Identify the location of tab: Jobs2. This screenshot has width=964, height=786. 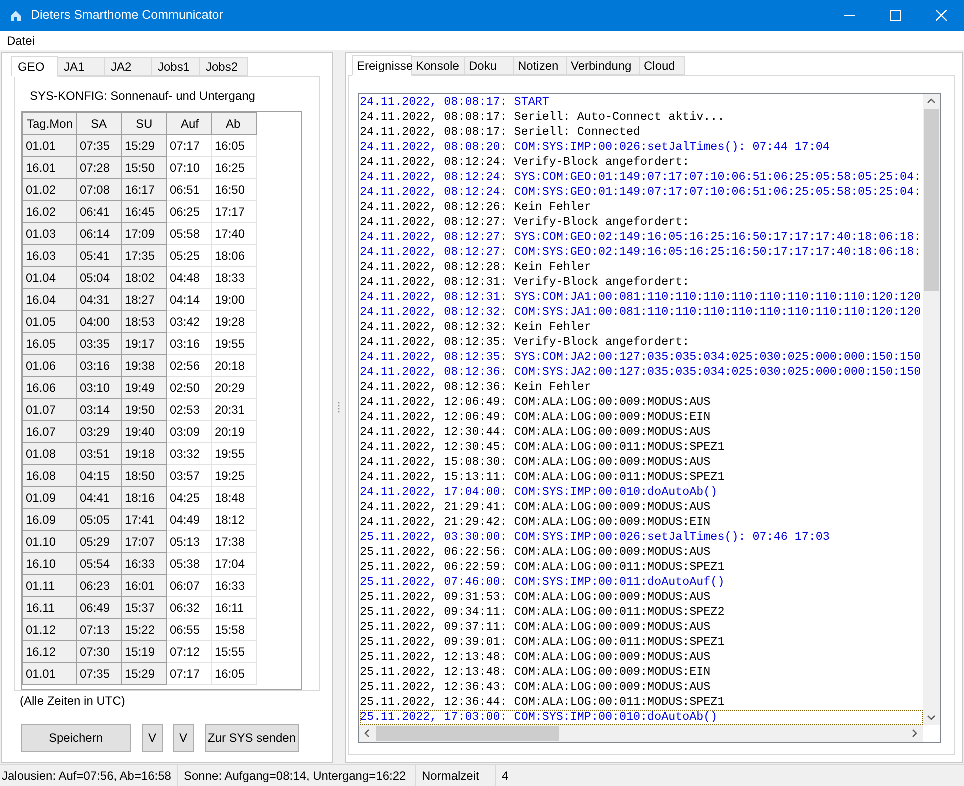
(224, 66).